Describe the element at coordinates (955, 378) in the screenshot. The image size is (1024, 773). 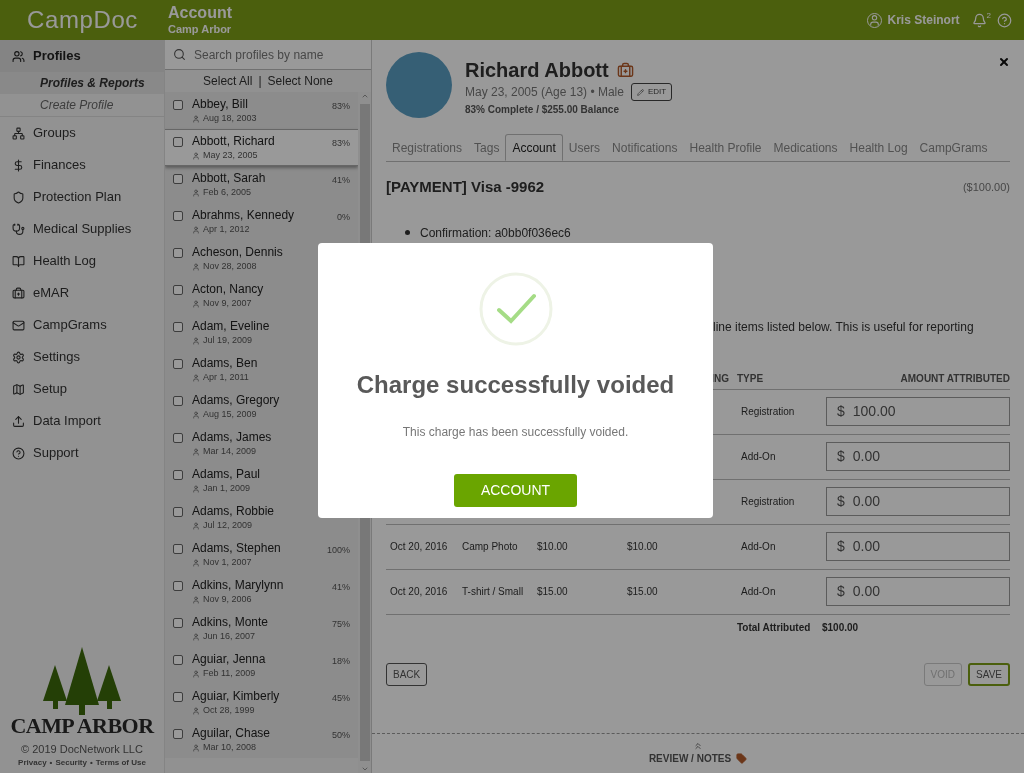
I see `column-header: AMOUNT ATTRIBUTED` at that location.